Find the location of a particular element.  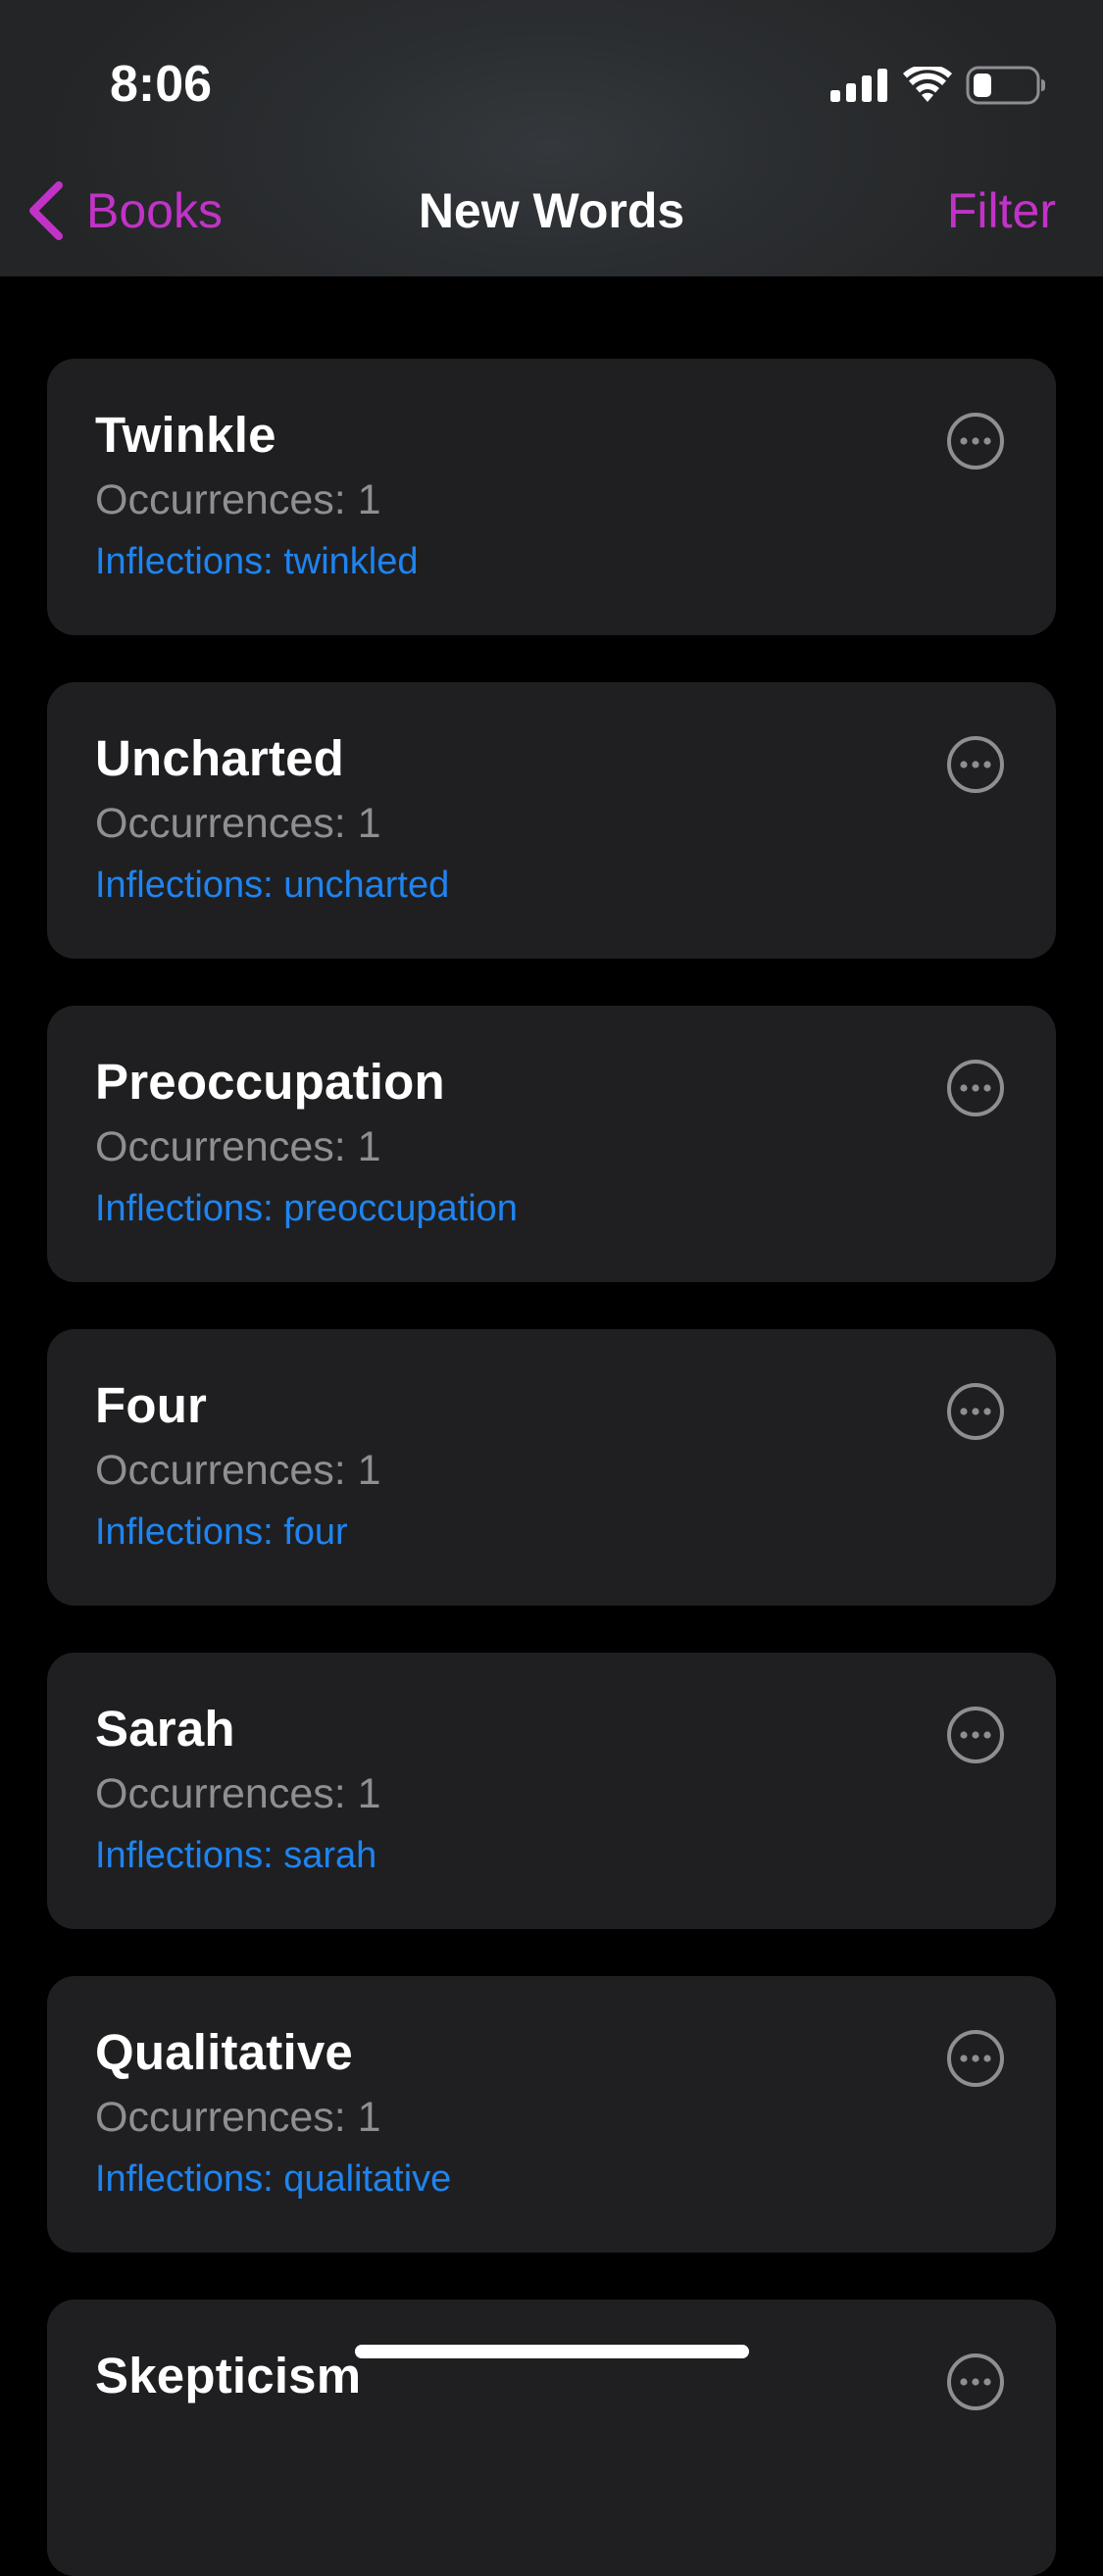

filter-button: Filter is located at coordinates (1001, 210).